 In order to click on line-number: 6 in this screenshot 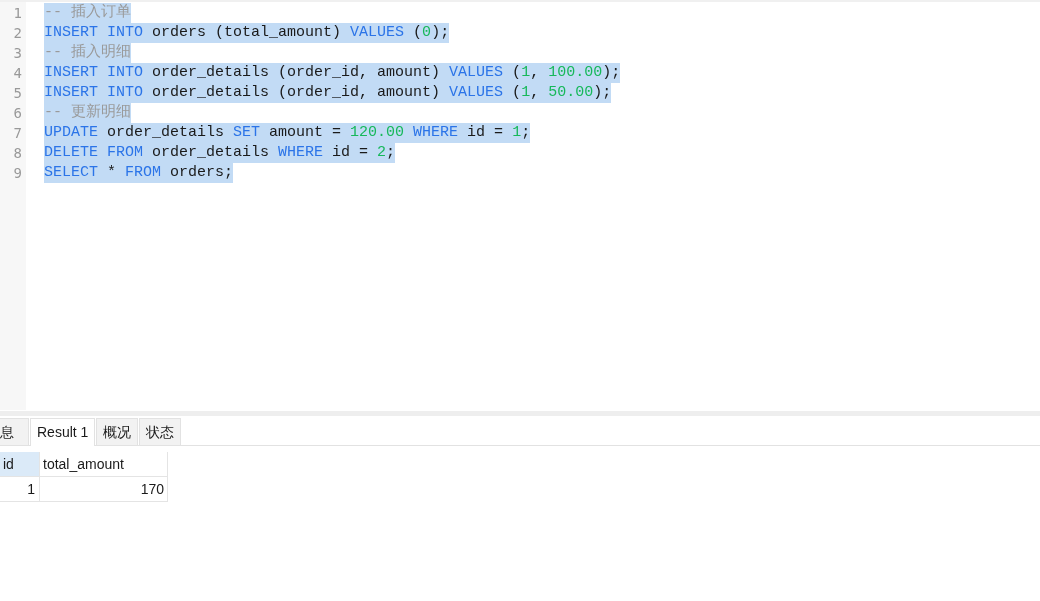, I will do `click(17, 113)`.